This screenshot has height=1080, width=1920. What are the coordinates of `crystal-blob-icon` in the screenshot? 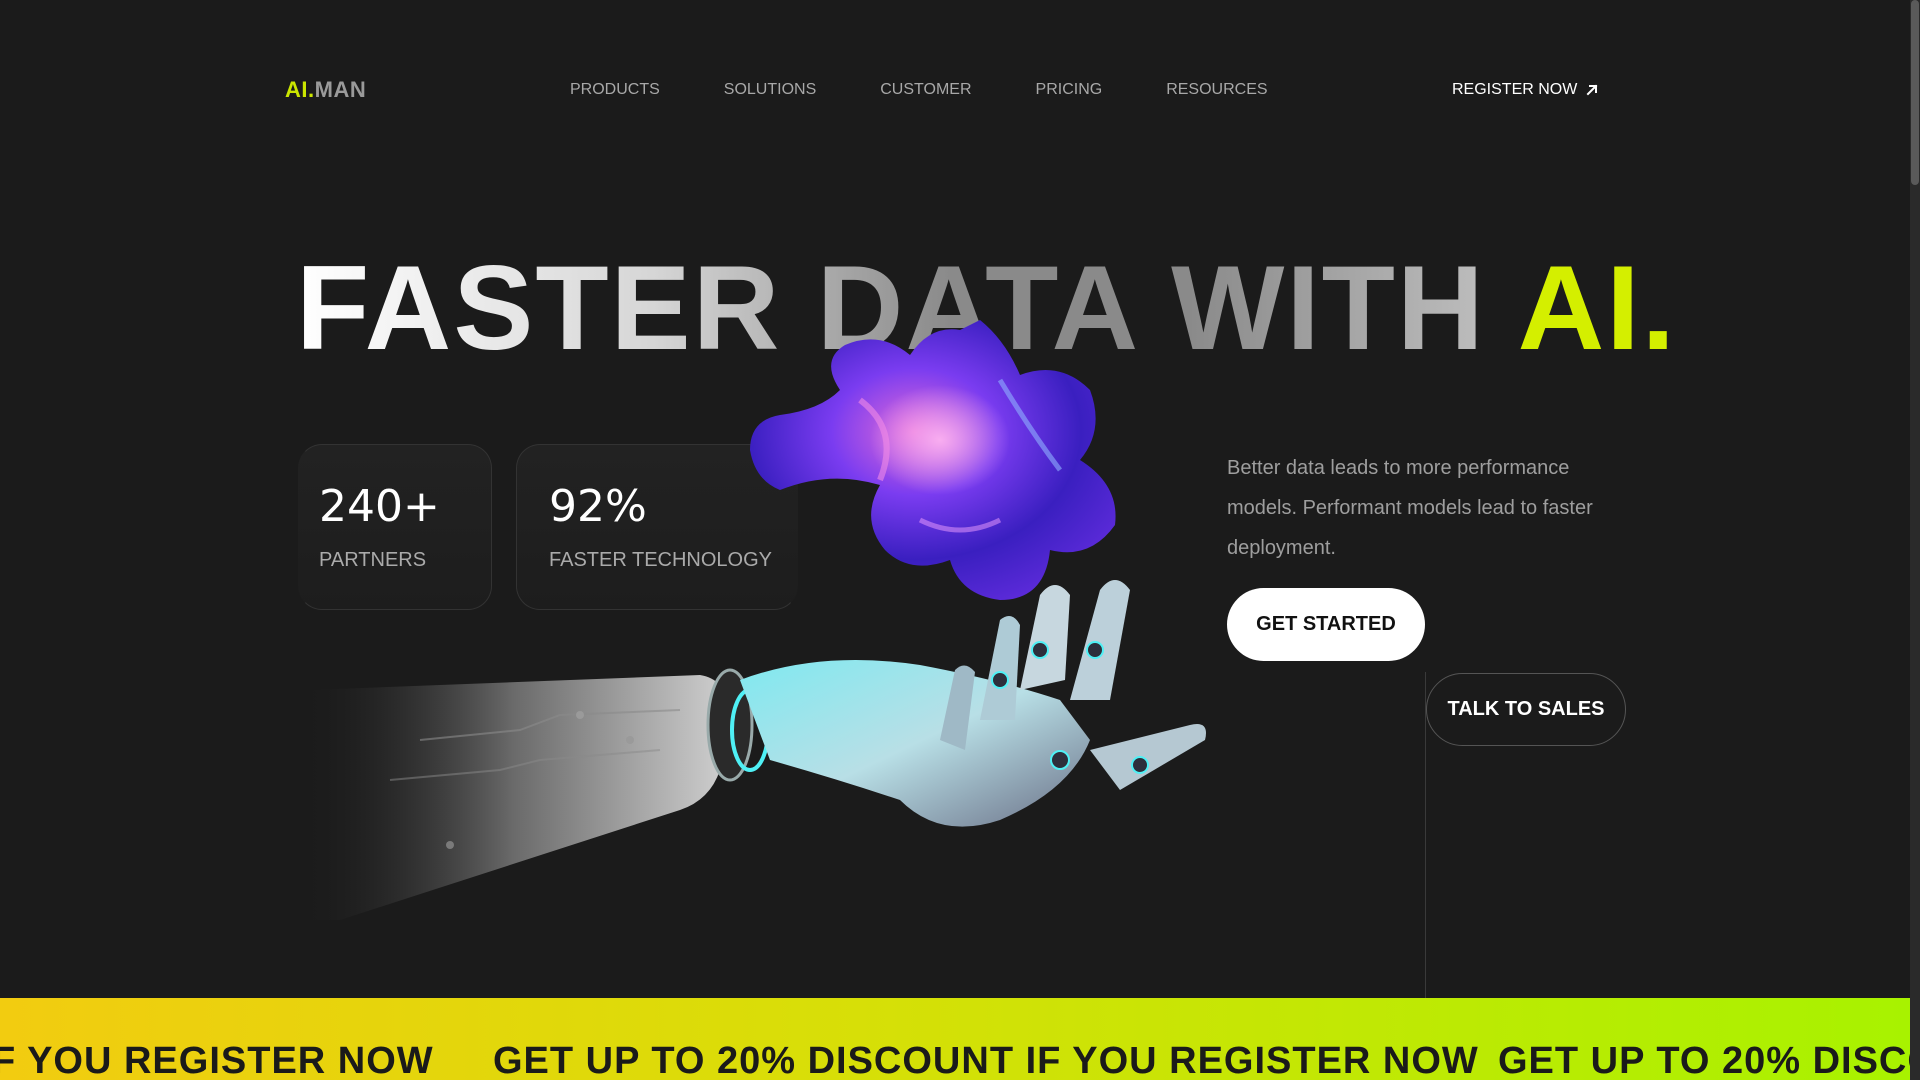 It's located at (933, 460).